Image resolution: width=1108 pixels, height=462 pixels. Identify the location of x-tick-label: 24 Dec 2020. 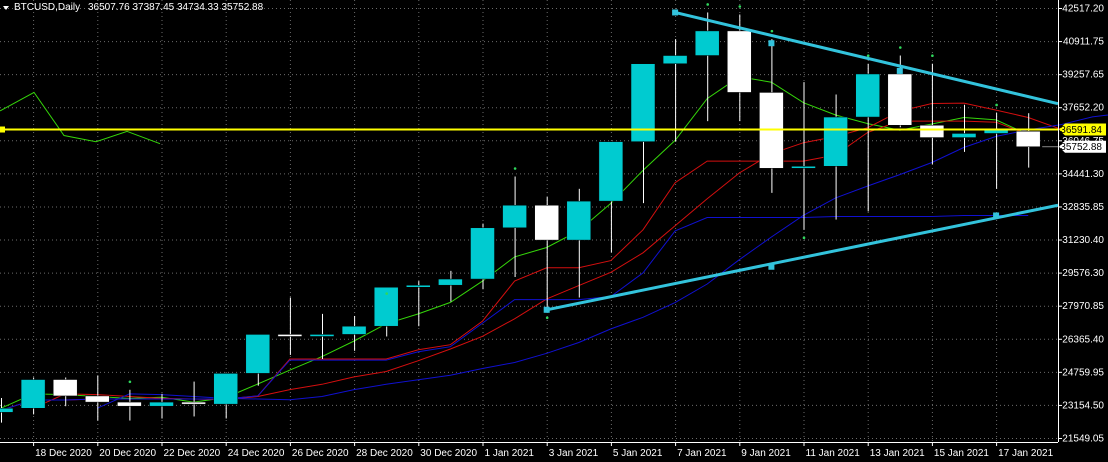
(256, 453).